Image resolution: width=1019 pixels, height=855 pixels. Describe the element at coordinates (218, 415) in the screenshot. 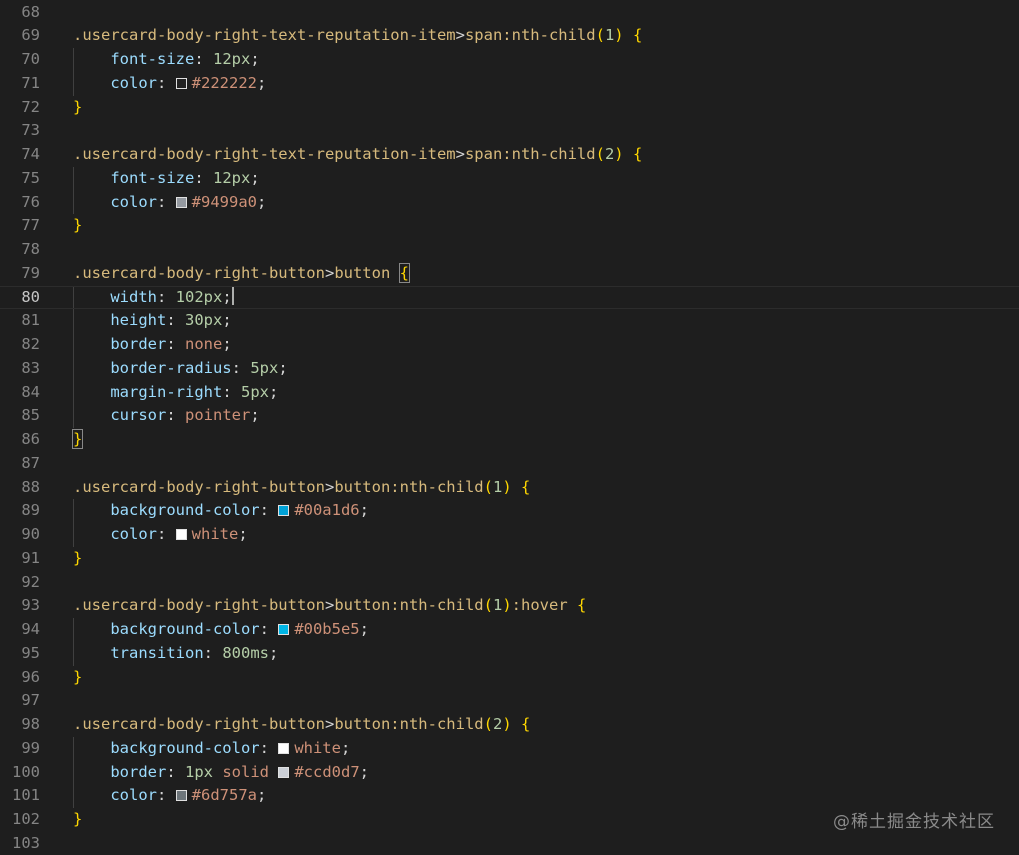

I see `property-value: pointer` at that location.